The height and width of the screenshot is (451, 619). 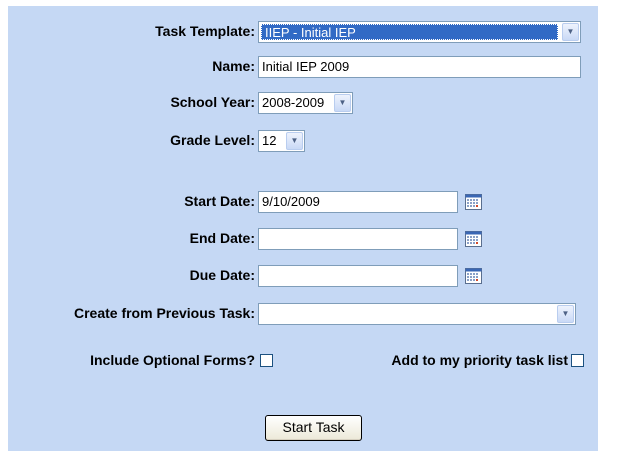 What do you see at coordinates (417, 314) in the screenshot?
I see `previous-task-select: ▼` at bounding box center [417, 314].